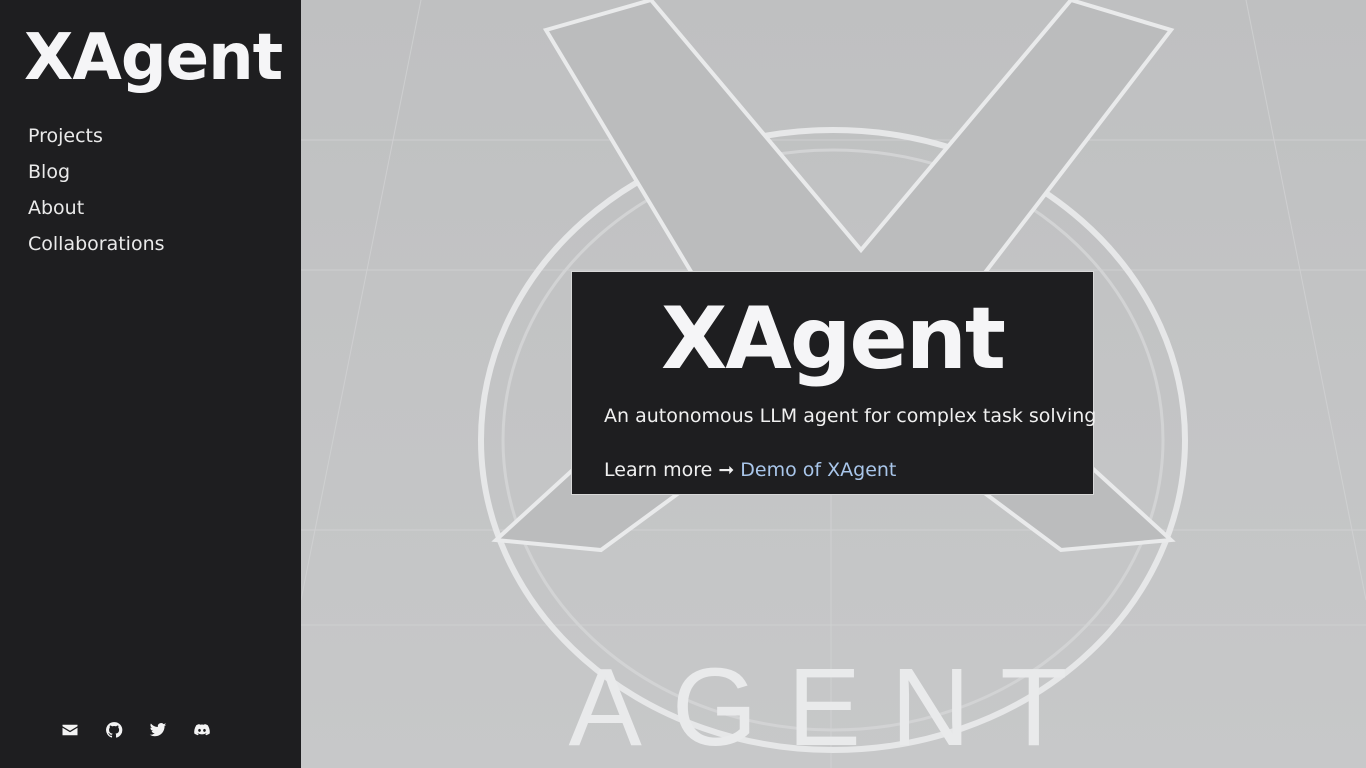 This screenshot has width=1366, height=768. I want to click on demo-link: Demo of XAgent, so click(818, 470).